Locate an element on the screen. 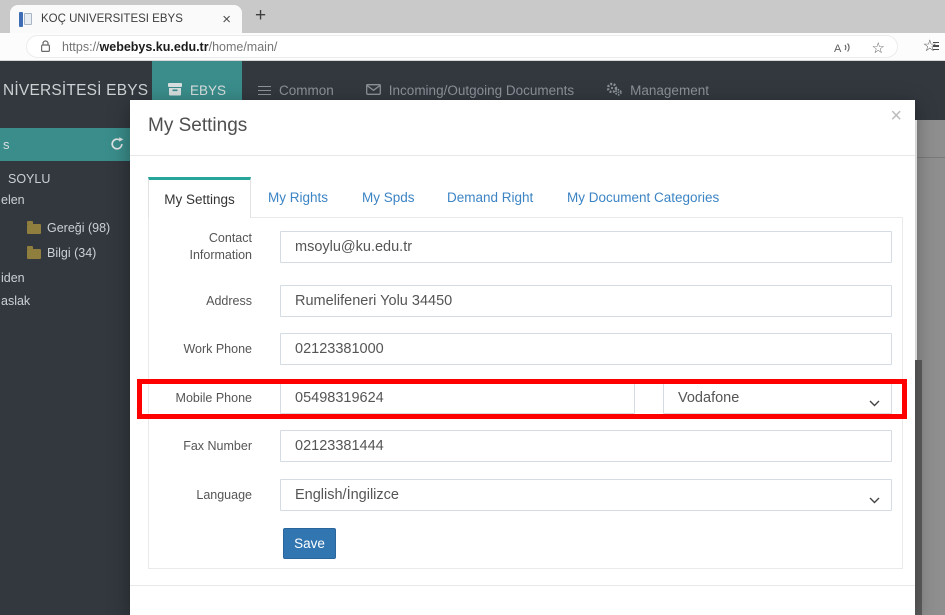 This screenshot has height=615, width=945. fax-number-input is located at coordinates (586, 446).